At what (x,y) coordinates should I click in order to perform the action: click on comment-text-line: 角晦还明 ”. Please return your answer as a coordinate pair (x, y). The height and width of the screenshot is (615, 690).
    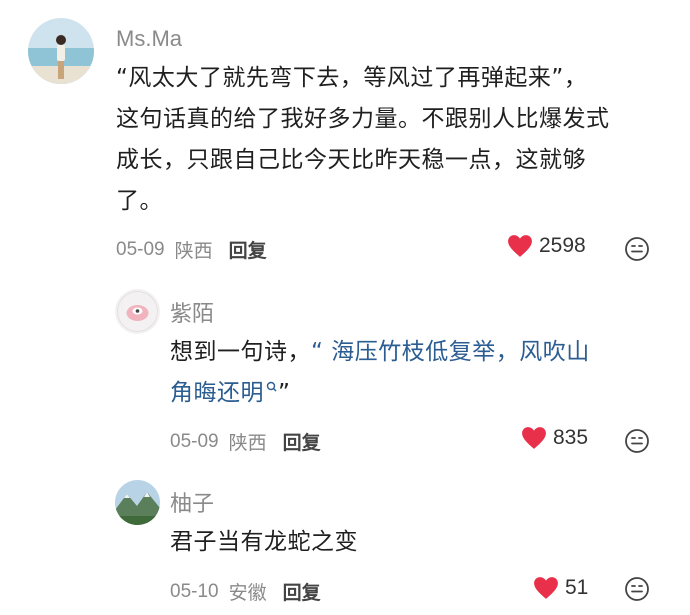
    Looking at the image, I should click on (380, 393).